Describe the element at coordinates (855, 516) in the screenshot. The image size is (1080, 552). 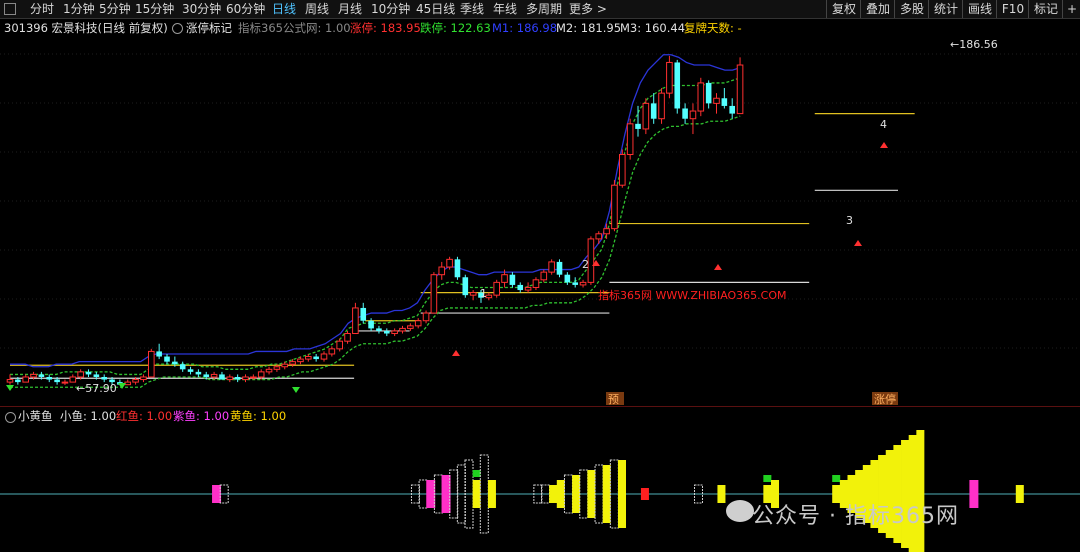
I see `watermark-text: 公众号 · 指标365网` at that location.